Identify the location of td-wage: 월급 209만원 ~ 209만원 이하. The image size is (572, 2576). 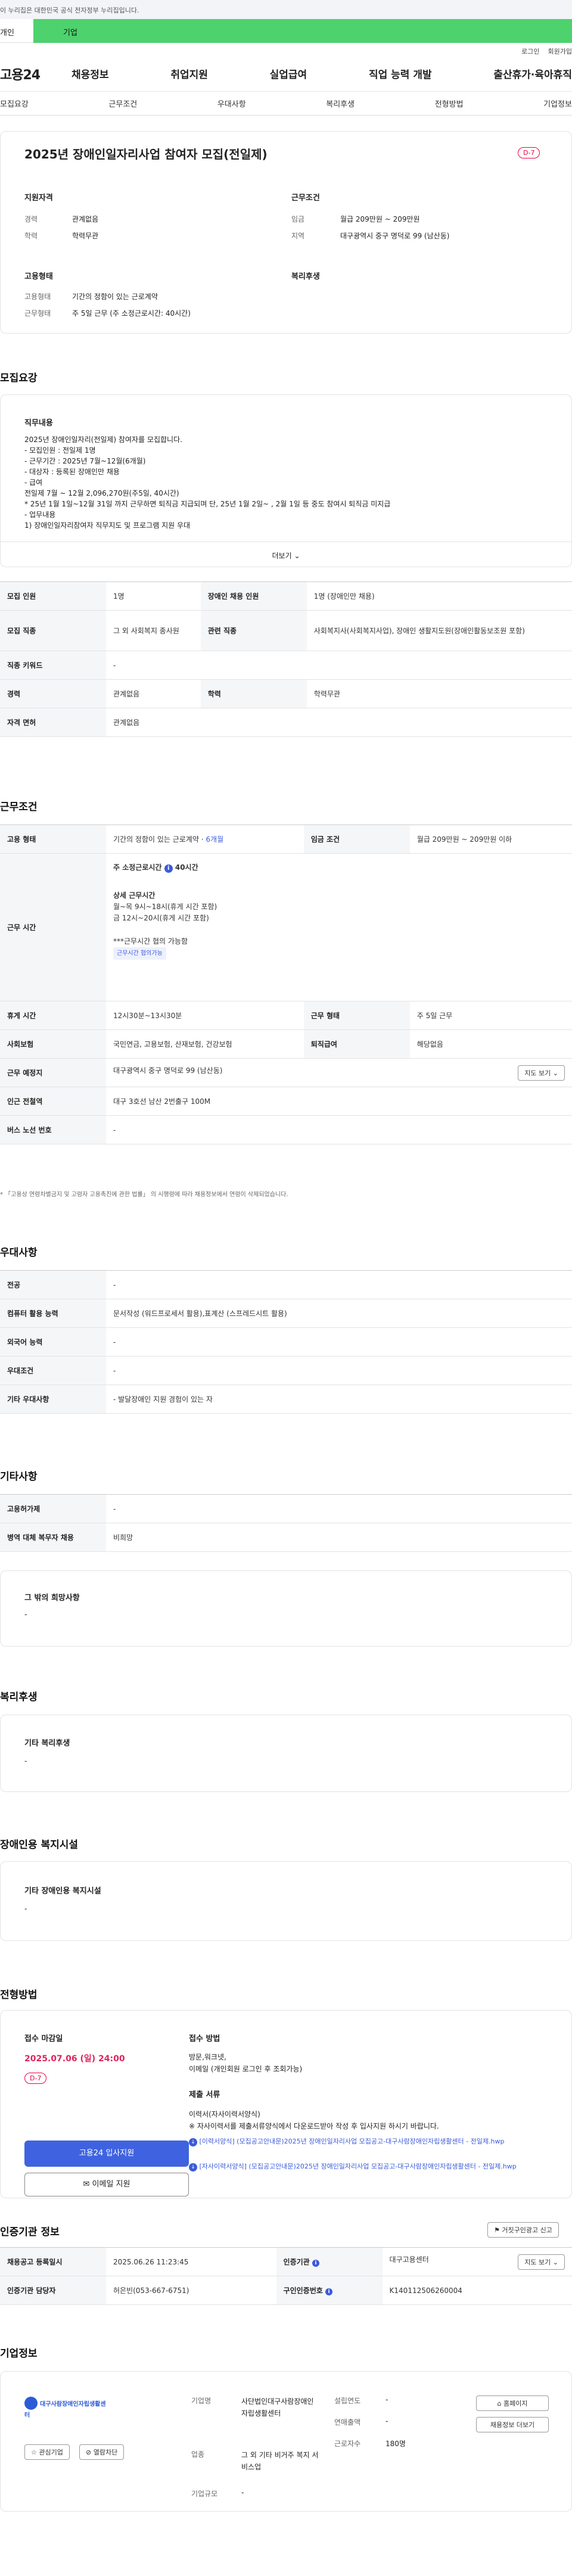
(490, 839).